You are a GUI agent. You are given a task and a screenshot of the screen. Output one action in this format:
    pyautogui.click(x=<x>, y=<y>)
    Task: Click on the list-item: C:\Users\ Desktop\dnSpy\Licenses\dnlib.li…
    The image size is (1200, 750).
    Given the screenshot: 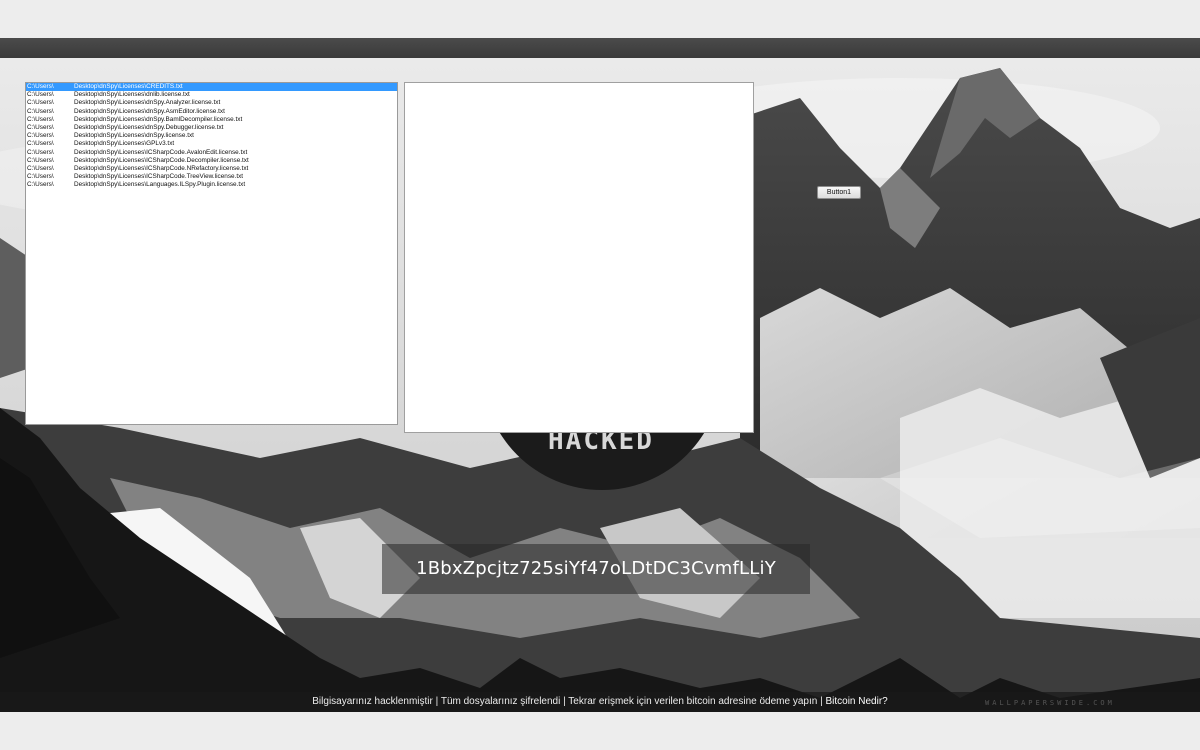 What is the action you would take?
    pyautogui.click(x=211, y=95)
    